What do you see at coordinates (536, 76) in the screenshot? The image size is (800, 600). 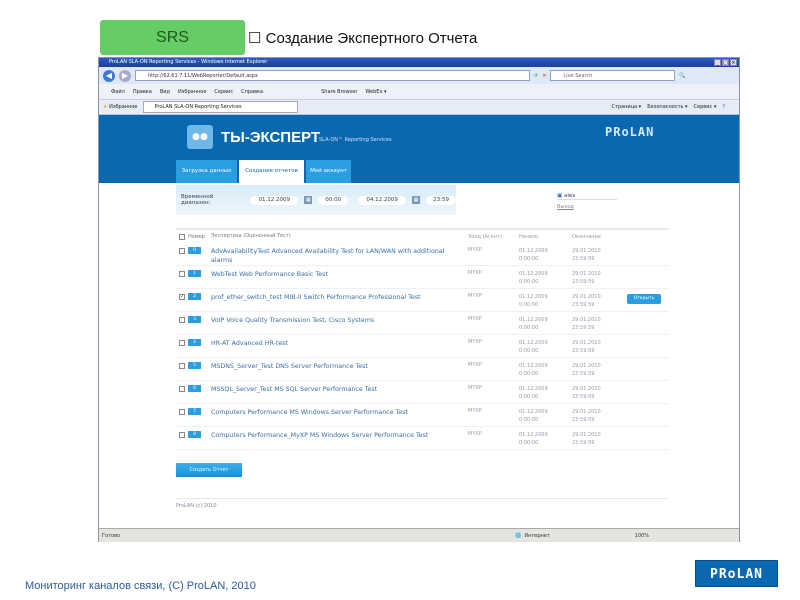 I see `refresh-icon: ⟳` at bounding box center [536, 76].